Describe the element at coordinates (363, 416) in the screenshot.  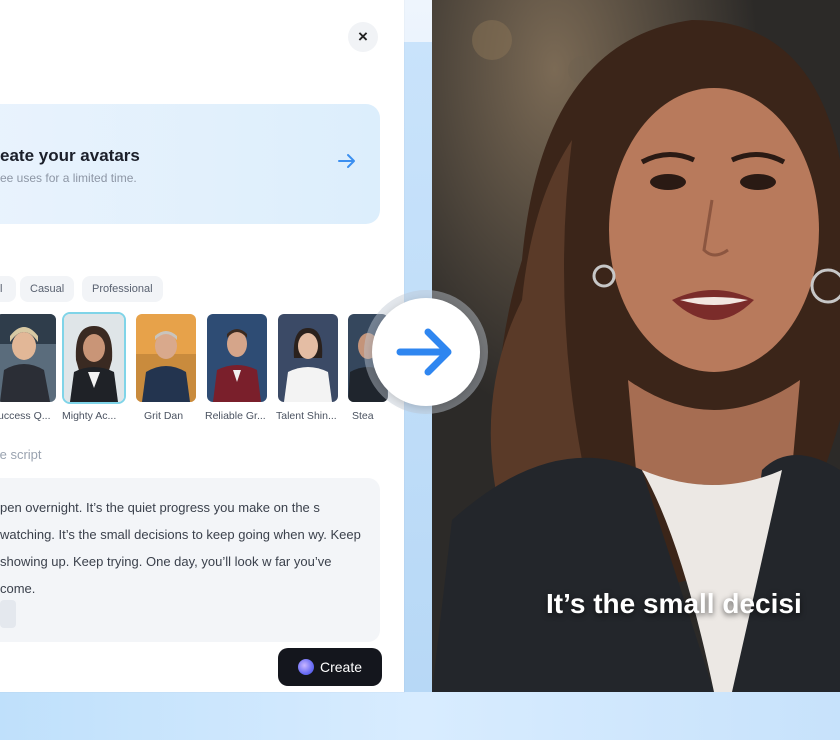
I see `avatar-name: Stea` at that location.